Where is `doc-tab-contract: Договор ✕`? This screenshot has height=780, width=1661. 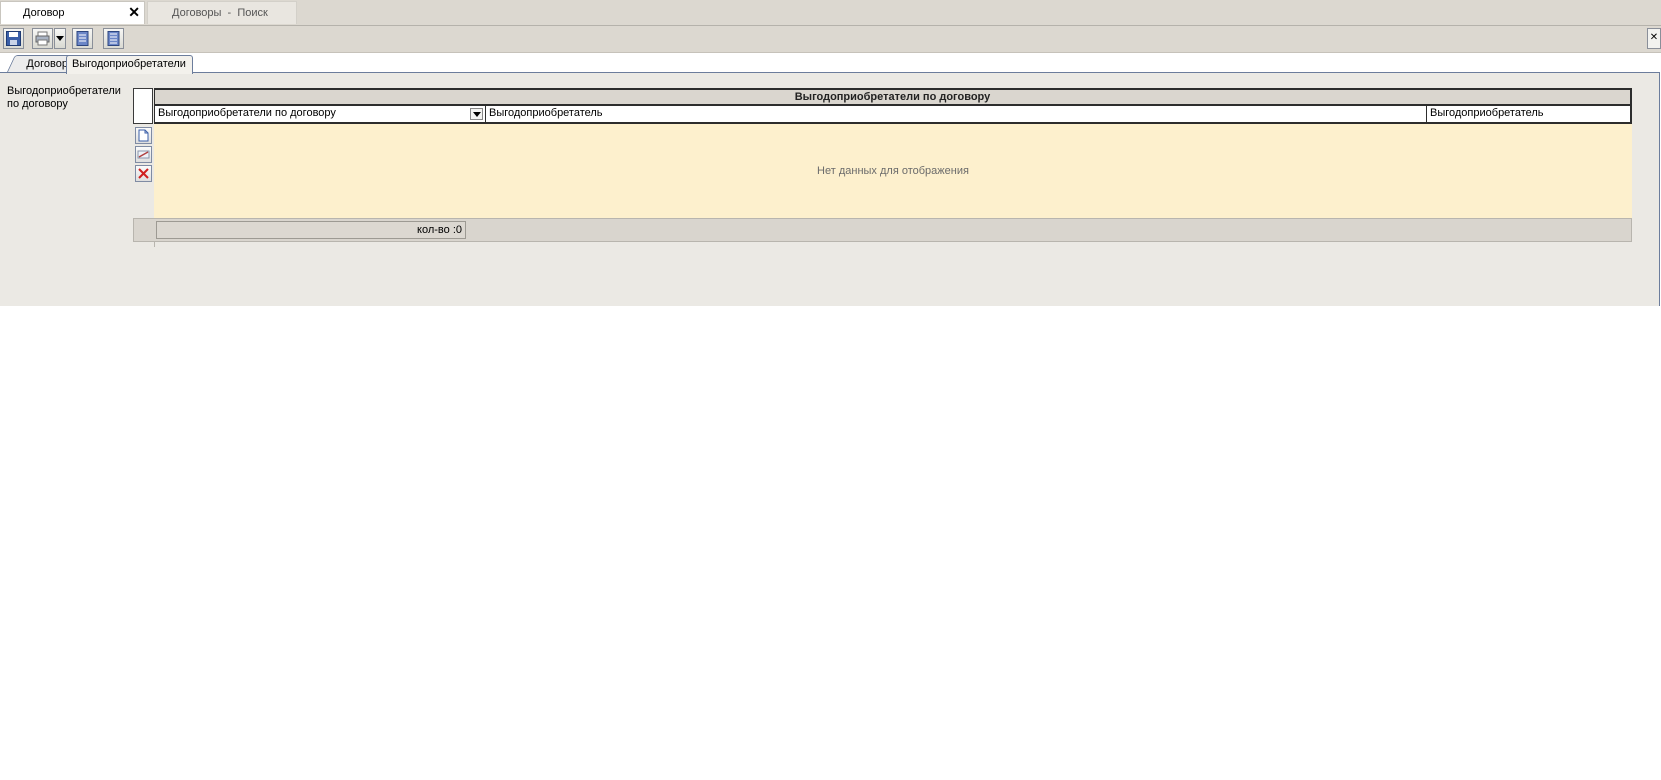 doc-tab-contract: Договор ✕ is located at coordinates (72, 12).